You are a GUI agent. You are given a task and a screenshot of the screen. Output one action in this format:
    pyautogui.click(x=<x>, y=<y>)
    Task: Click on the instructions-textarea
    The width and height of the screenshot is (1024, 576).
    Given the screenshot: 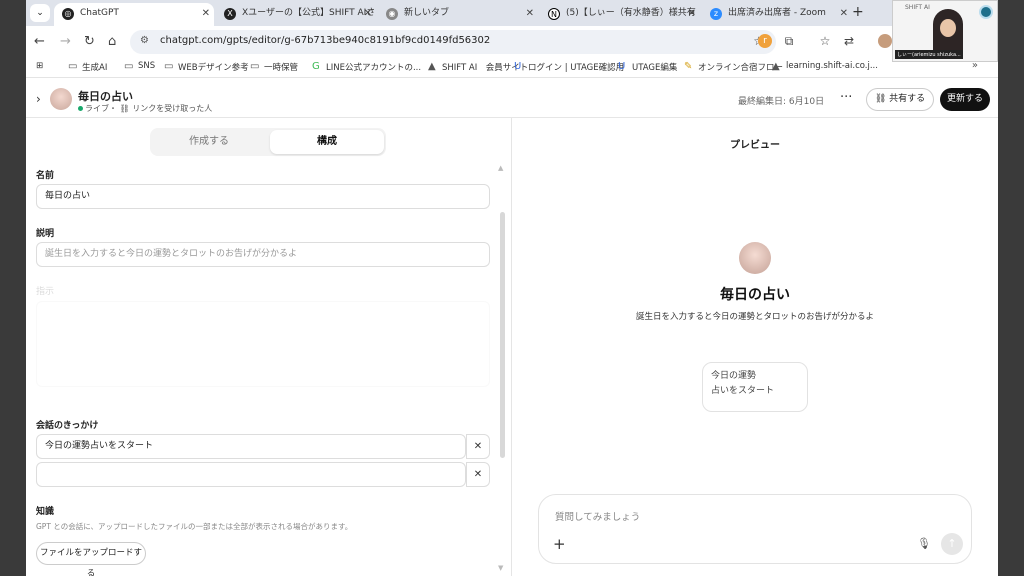 What is the action you would take?
    pyautogui.click(x=263, y=344)
    